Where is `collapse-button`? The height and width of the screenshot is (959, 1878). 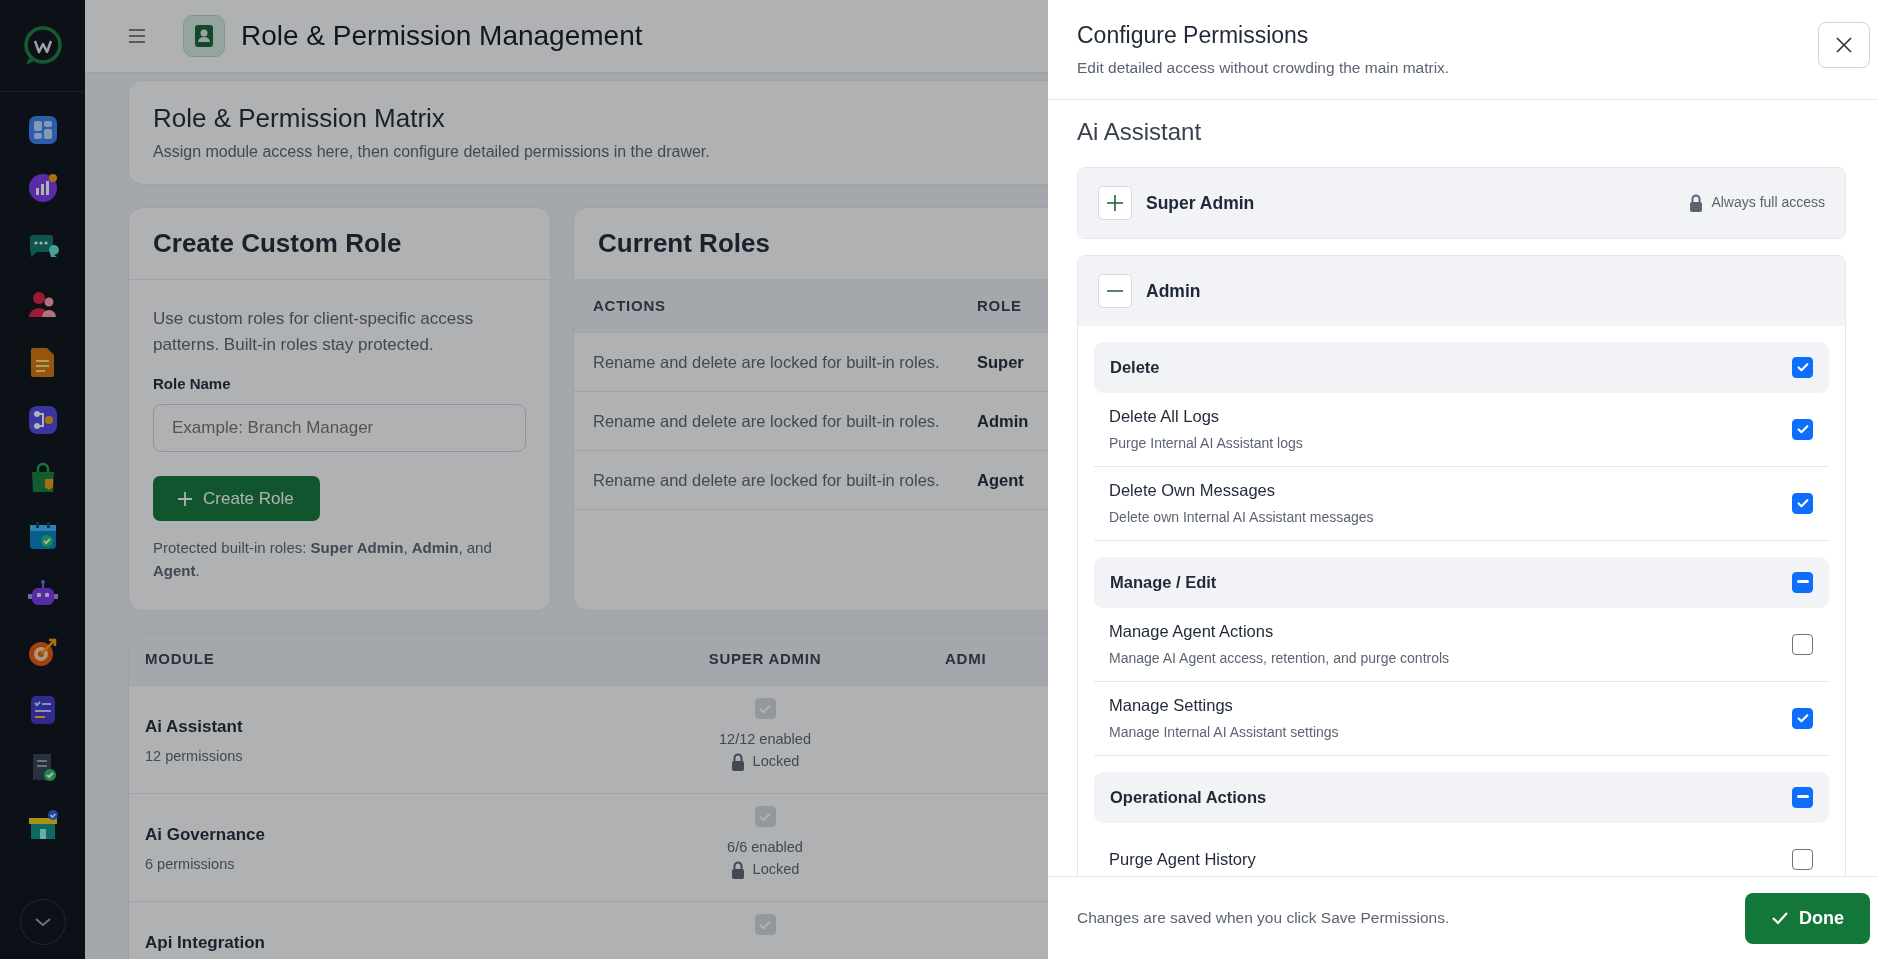 collapse-button is located at coordinates (1115, 290).